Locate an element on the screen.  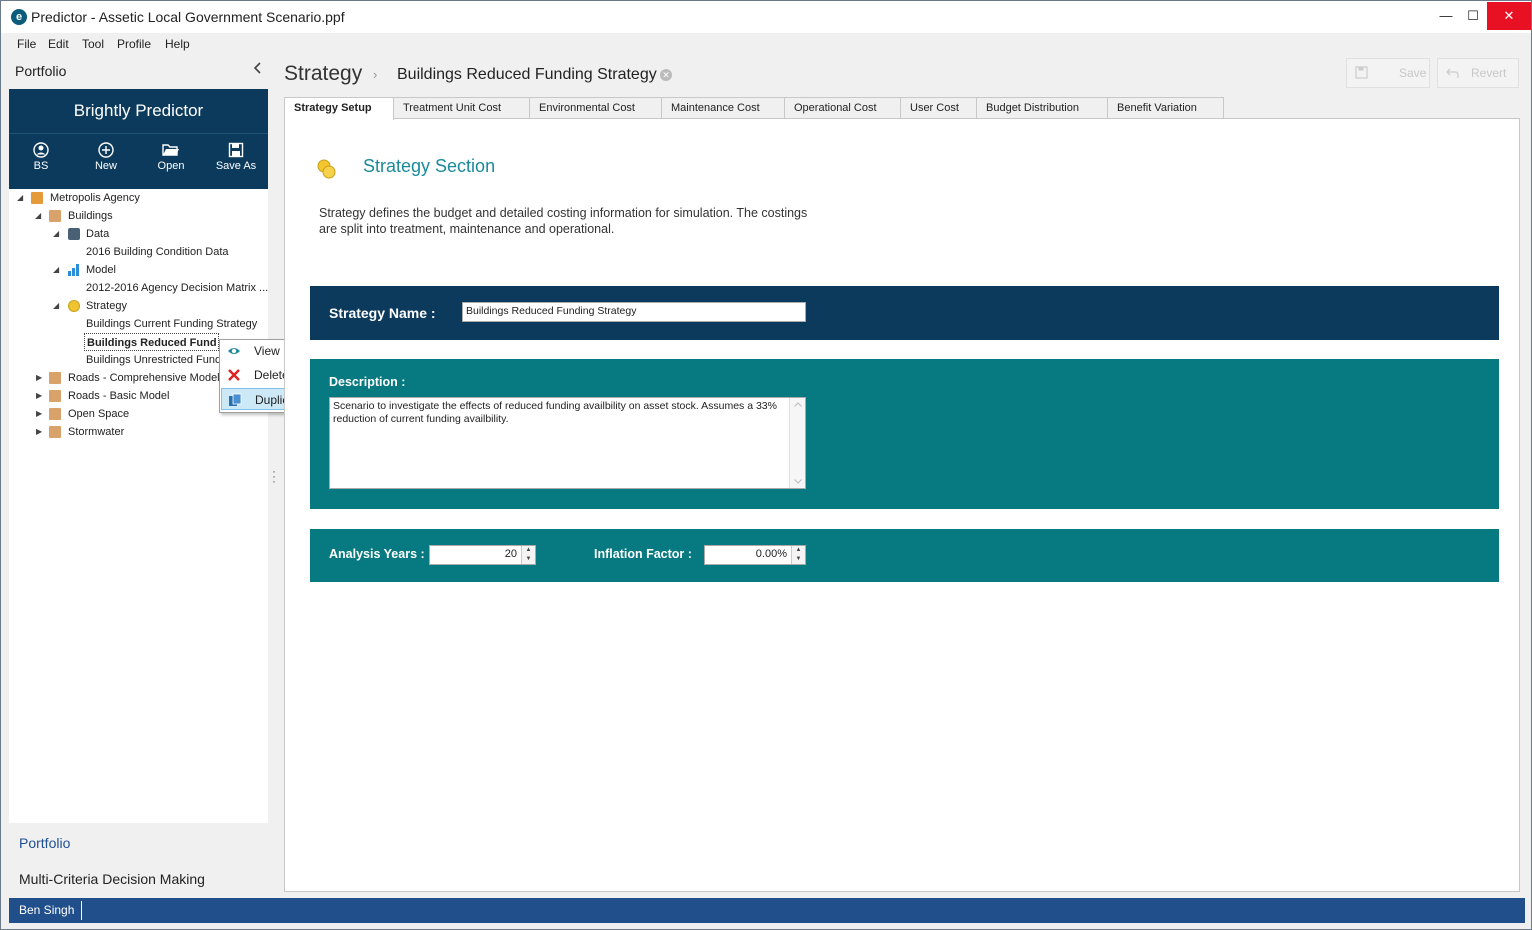
brand-banner: Brightly Predictor is located at coordinates (138, 111).